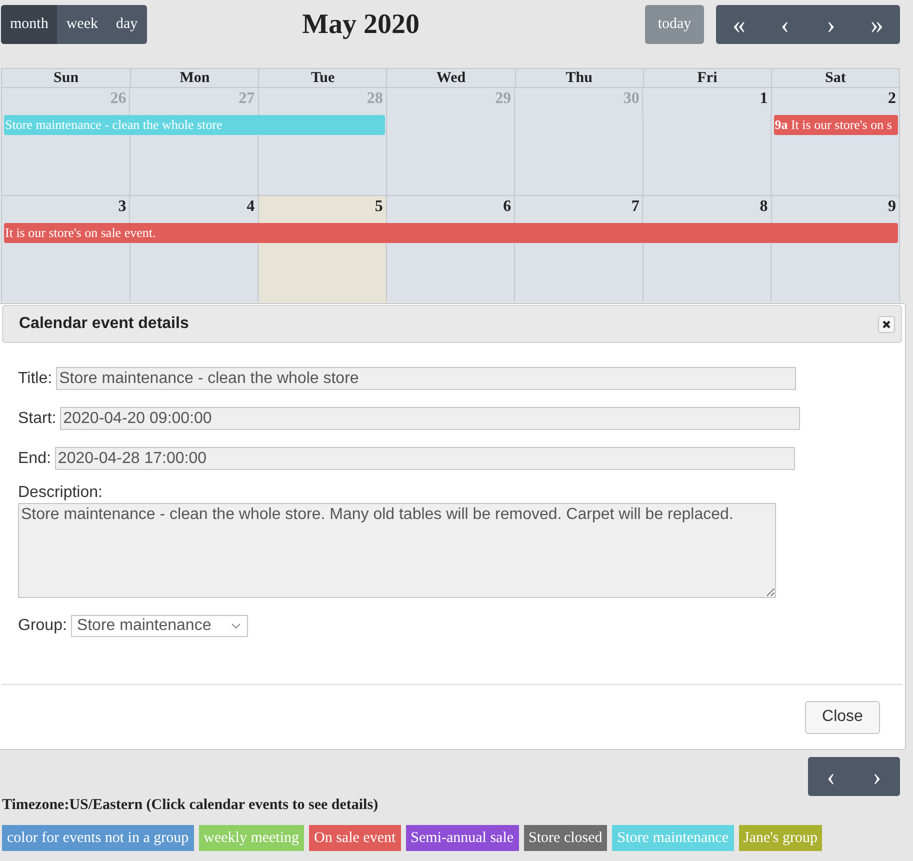  What do you see at coordinates (29, 24) in the screenshot?
I see `view-tab: month` at bounding box center [29, 24].